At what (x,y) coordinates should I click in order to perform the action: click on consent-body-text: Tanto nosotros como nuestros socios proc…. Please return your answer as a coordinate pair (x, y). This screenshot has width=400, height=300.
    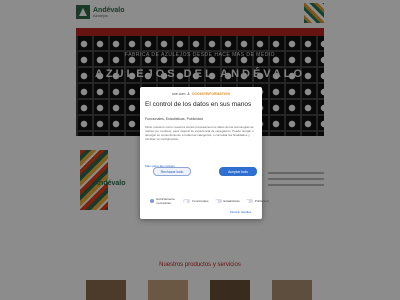
    Looking at the image, I should click on (199, 133).